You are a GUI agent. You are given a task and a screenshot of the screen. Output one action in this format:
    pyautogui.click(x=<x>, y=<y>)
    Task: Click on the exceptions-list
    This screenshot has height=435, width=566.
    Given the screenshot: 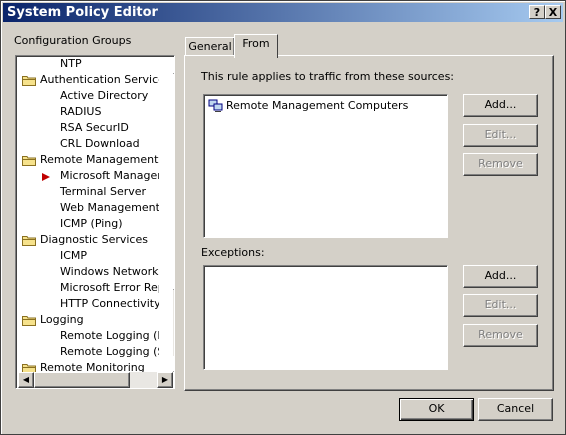 What is the action you would take?
    pyautogui.click(x=325, y=317)
    